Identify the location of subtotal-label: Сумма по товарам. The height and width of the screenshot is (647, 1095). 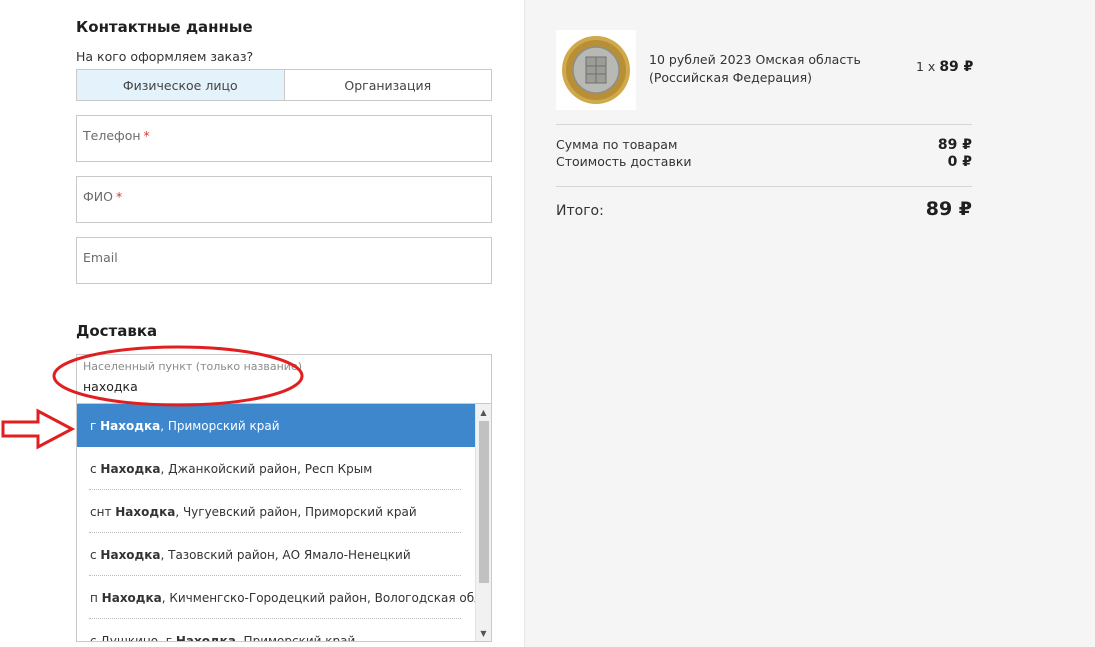
(617, 144).